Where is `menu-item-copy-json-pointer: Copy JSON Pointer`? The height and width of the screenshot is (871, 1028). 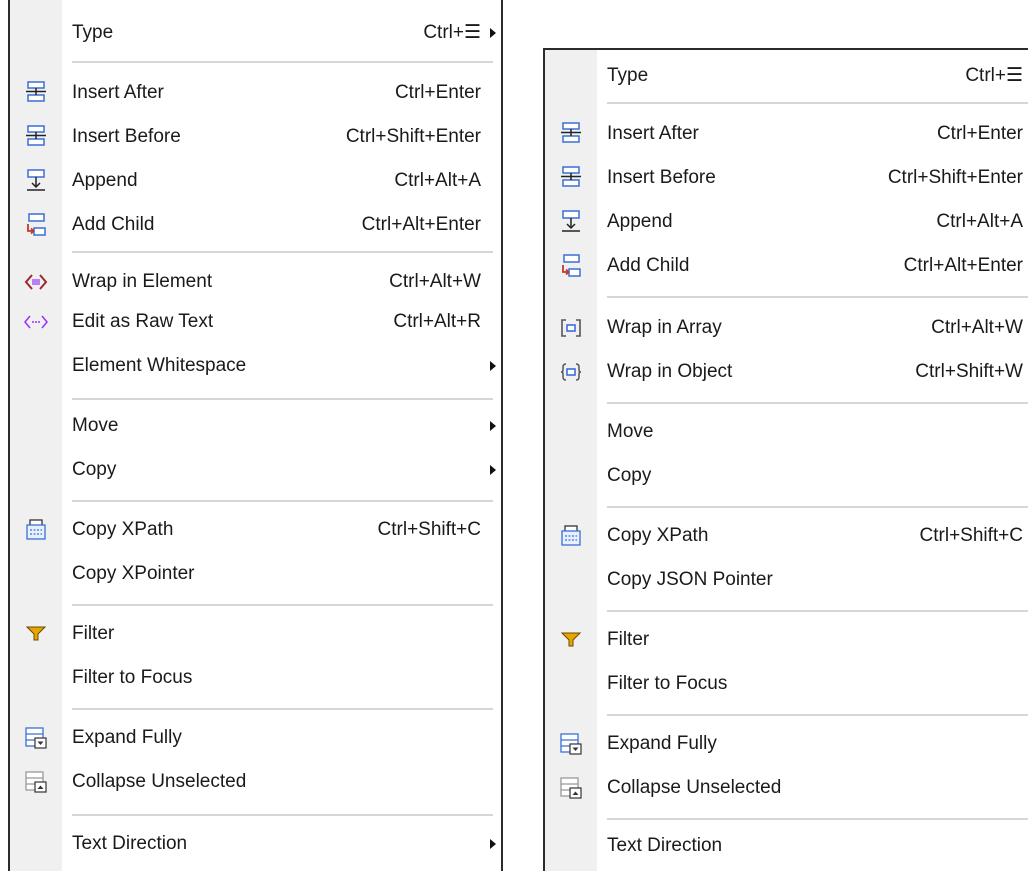
menu-item-copy-json-pointer: Copy JSON Pointer is located at coordinates (786, 580).